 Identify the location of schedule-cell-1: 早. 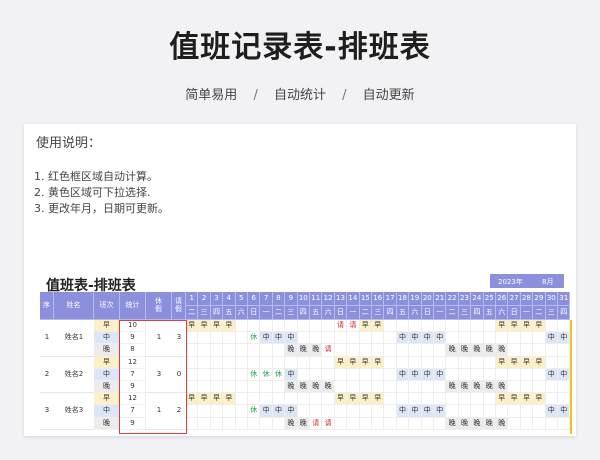
(192, 399).